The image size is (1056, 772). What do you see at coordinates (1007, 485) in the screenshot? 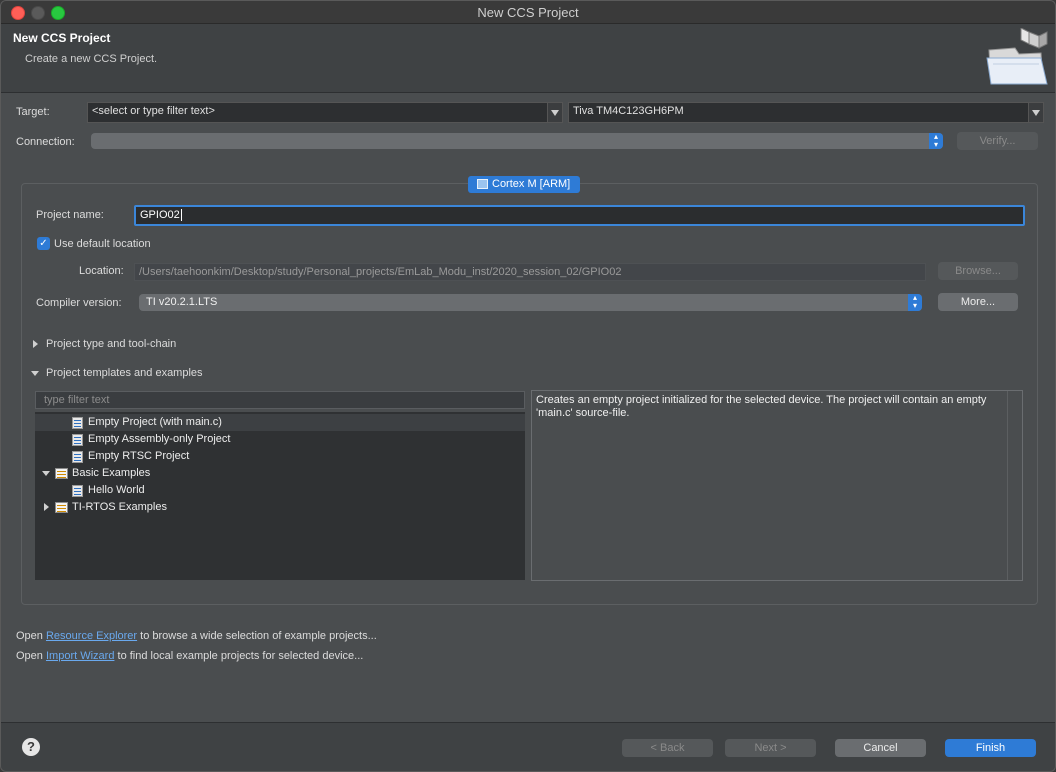
I see `scrollbar` at bounding box center [1007, 485].